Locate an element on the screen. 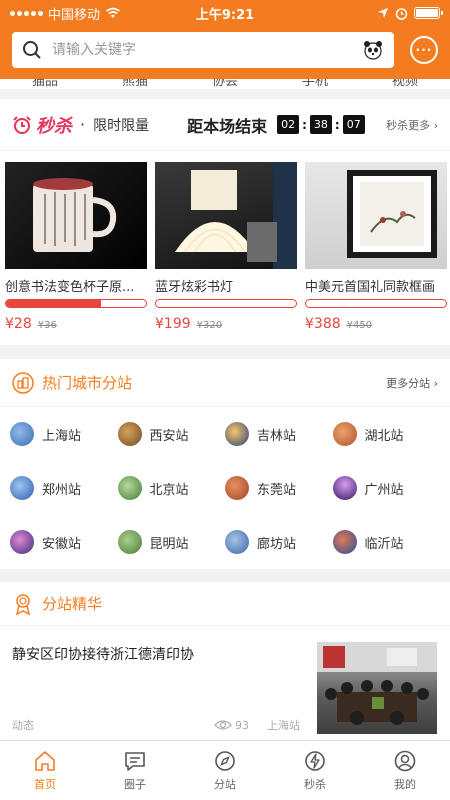  city-item: 上海站 is located at coordinates (64, 434).